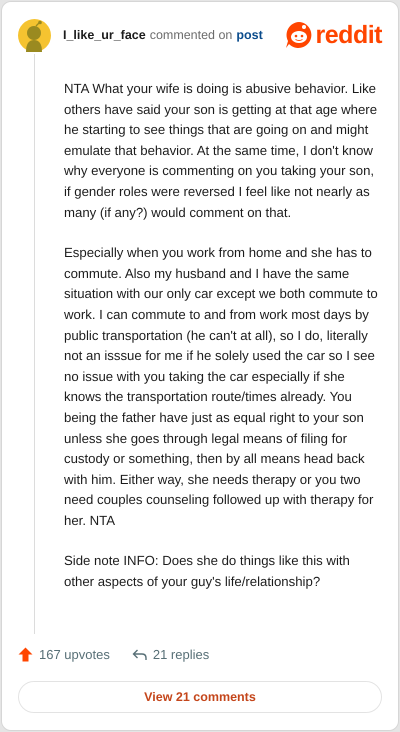  I want to click on comment-text: Side note INFO: Does she do things like this with other aspects of your guy's life/relationship?, so click(207, 572).